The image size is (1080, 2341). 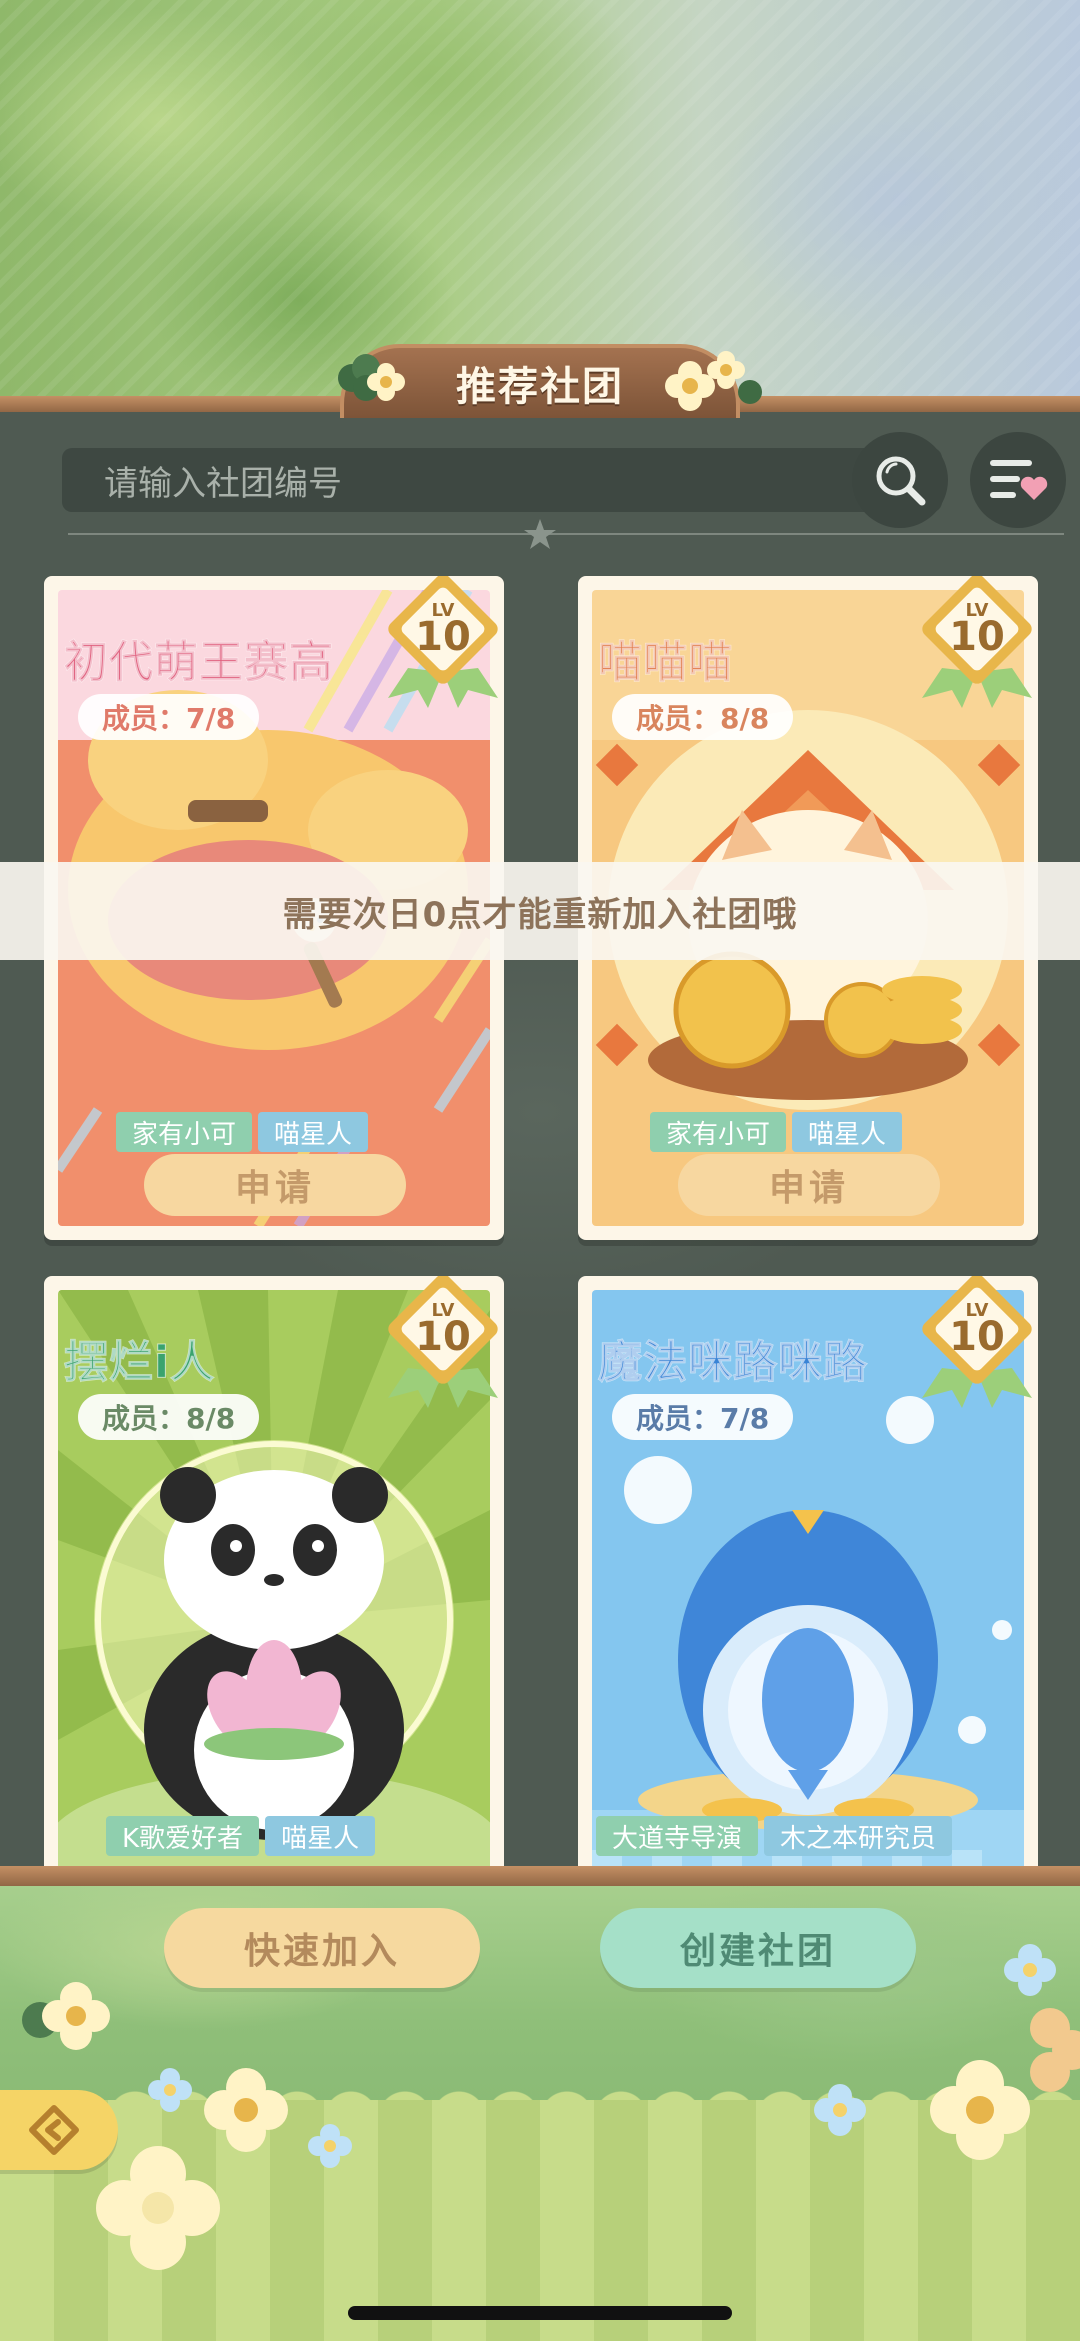 I want to click on board-frame-bottom, so click(x=540, y=1877).